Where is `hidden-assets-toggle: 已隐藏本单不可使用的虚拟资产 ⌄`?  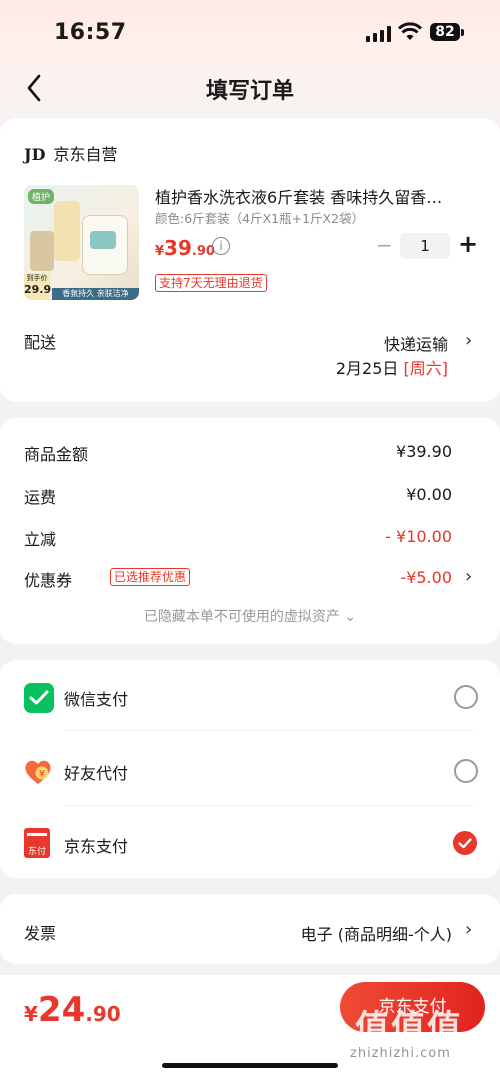
hidden-assets-toggle: 已隐藏本单不可使用的虚拟资产 ⌄ is located at coordinates (250, 616).